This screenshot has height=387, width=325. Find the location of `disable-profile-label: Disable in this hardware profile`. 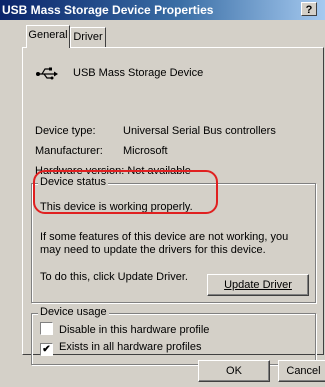

disable-profile-label: Disable in this hardware profile is located at coordinates (134, 330).